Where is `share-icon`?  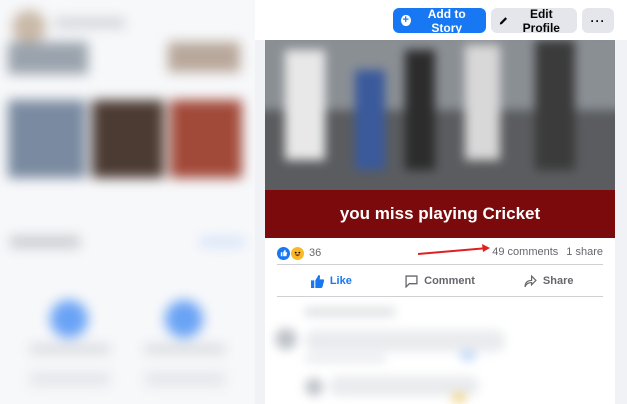
share-icon is located at coordinates (530, 280).